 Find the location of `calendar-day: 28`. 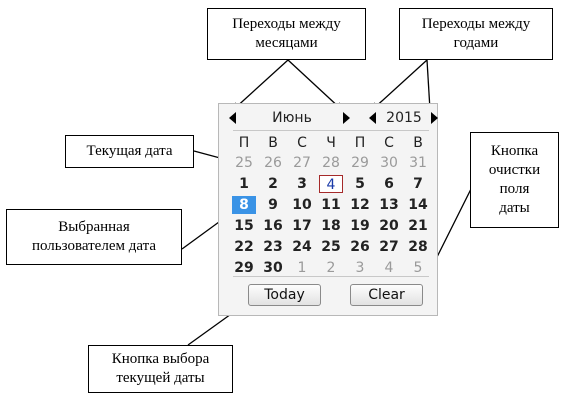

calendar-day: 28 is located at coordinates (418, 247).